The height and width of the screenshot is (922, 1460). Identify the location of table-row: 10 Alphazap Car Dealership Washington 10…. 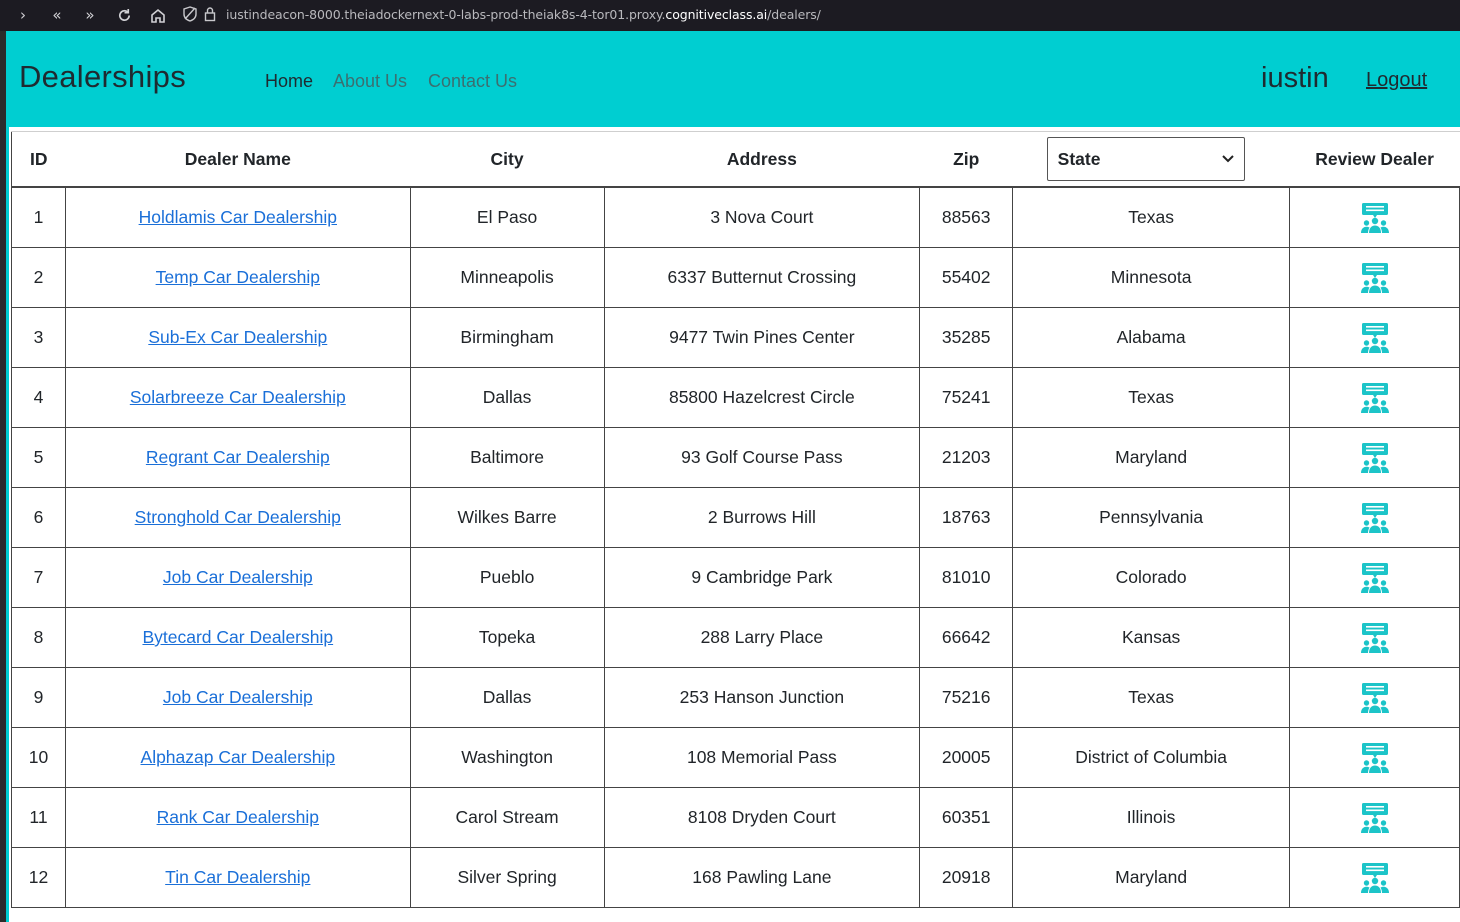
(735, 757).